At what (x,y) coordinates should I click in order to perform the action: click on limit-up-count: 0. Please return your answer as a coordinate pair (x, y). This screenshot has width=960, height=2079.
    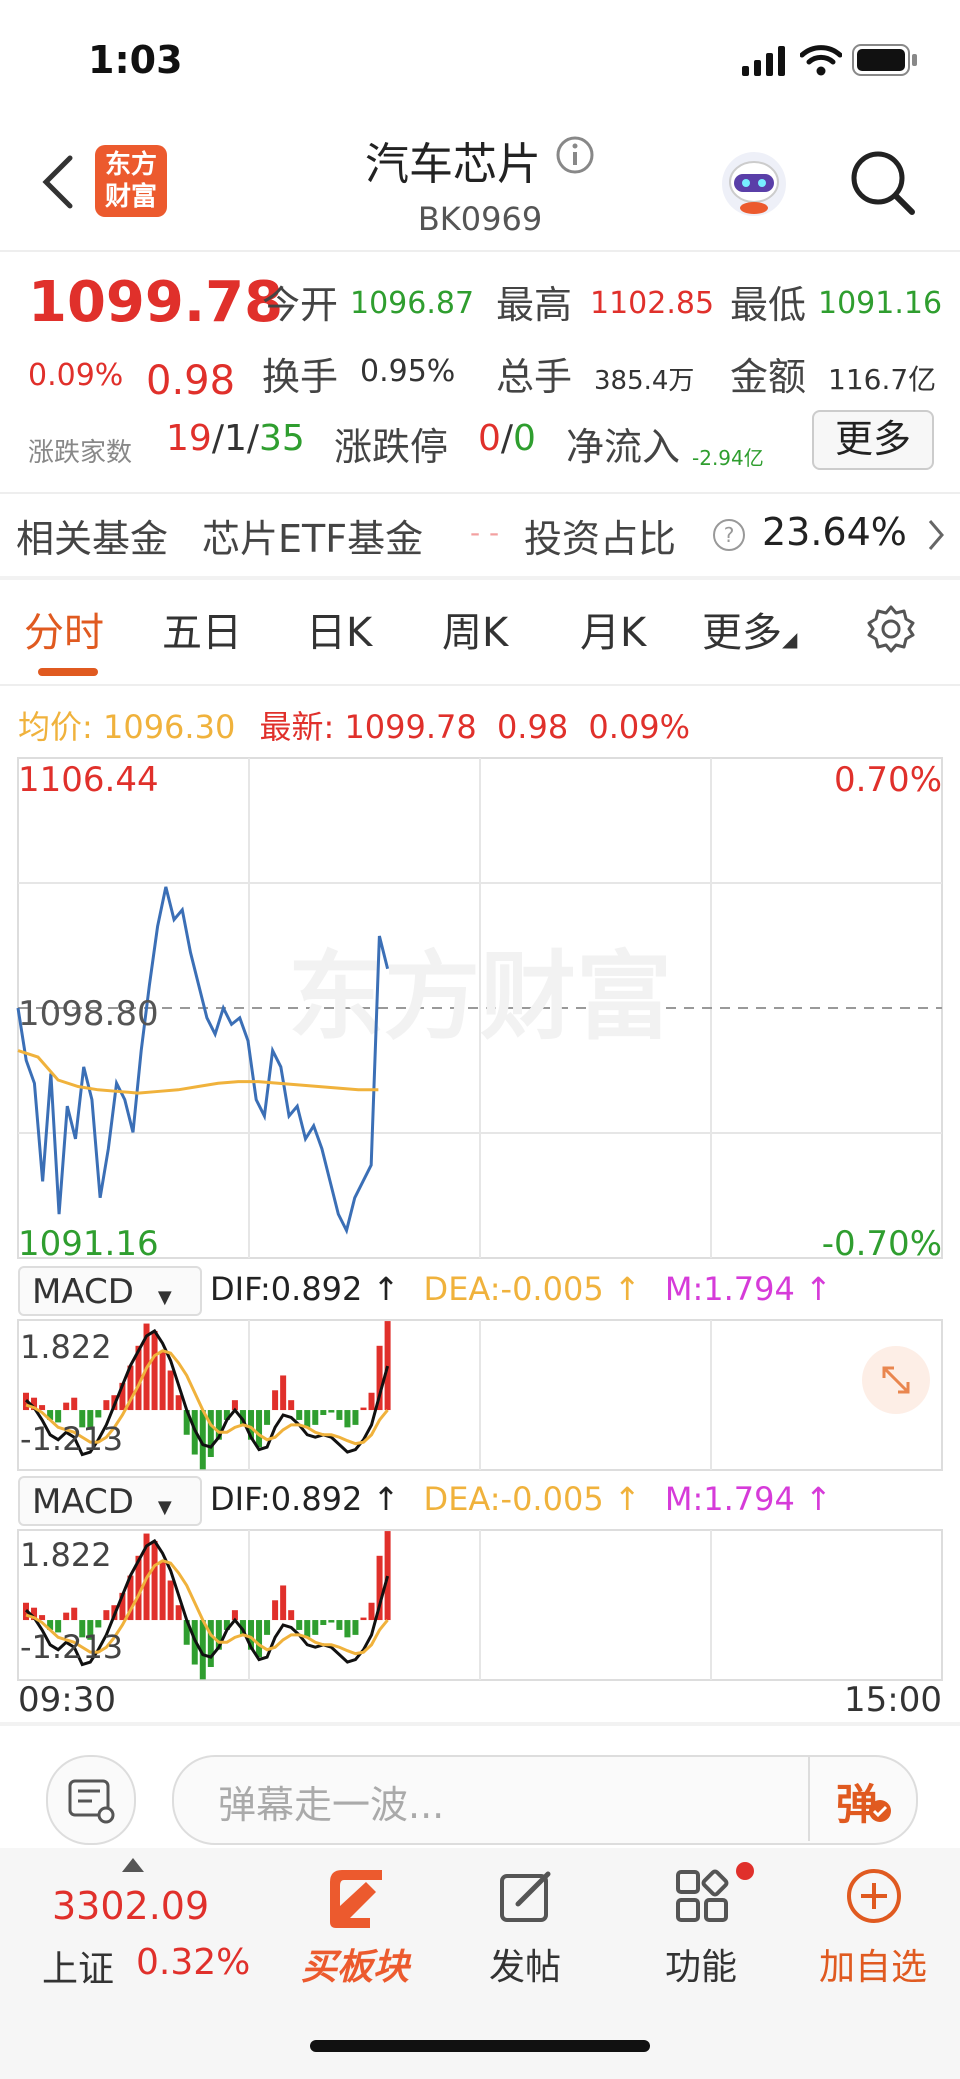
    Looking at the image, I should click on (489, 438).